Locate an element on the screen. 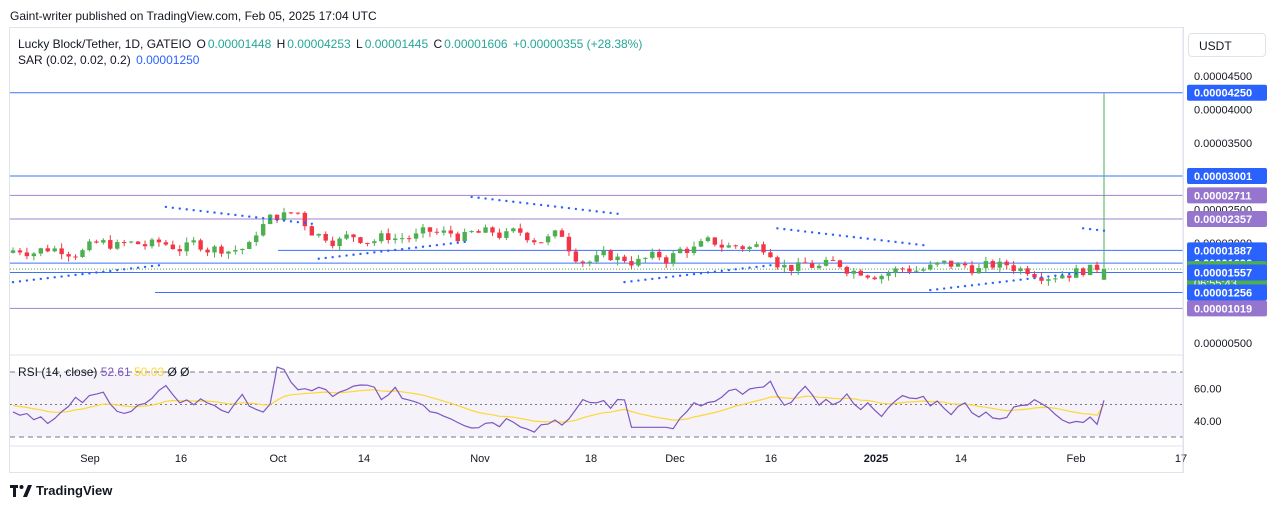 The image size is (1281, 508). symbol-title: Lucky Block/Tether, 1D, GATEIO is located at coordinates (104, 44).